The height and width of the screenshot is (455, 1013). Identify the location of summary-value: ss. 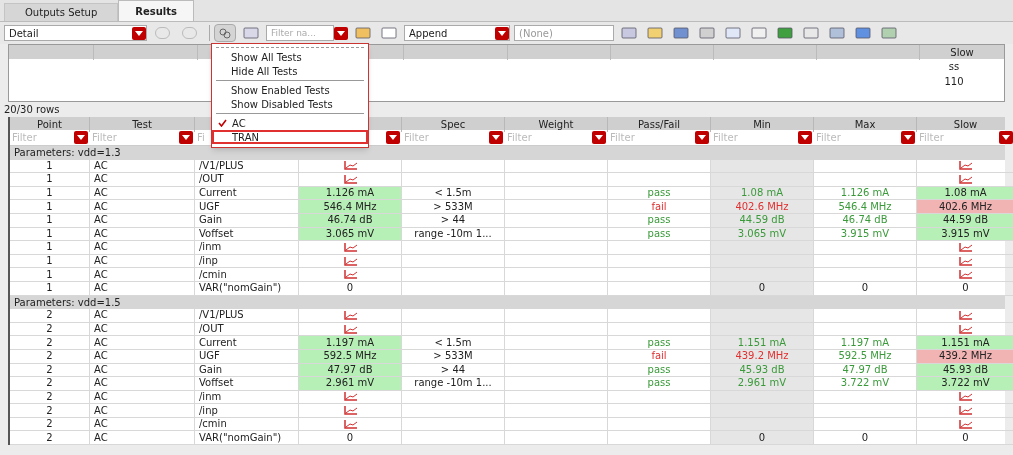
(954, 67).